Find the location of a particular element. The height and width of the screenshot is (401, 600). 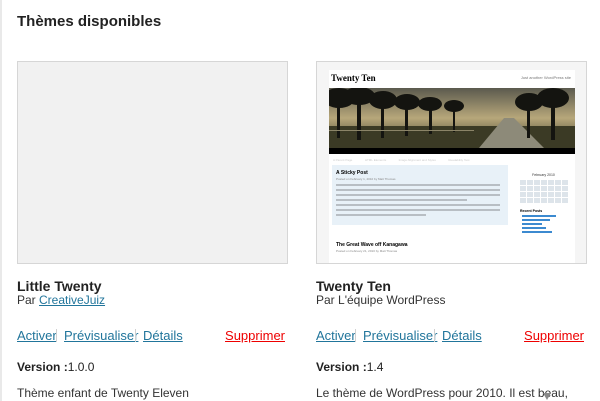

theme-version: Version :1.4 is located at coordinates (349, 367).